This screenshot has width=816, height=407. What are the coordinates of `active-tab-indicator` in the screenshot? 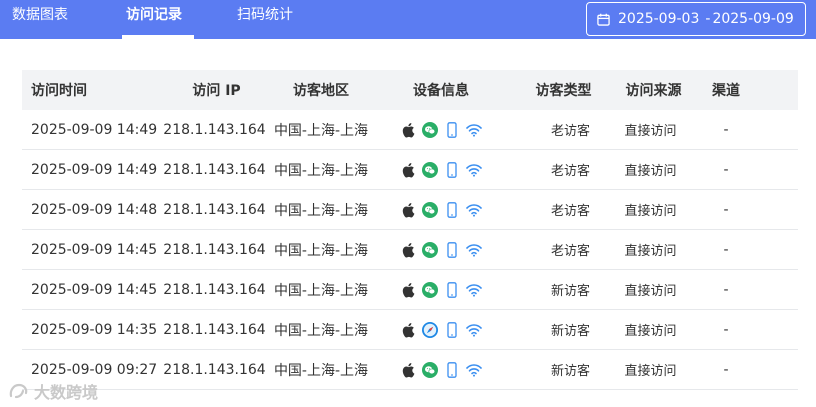 It's located at (158, 37).